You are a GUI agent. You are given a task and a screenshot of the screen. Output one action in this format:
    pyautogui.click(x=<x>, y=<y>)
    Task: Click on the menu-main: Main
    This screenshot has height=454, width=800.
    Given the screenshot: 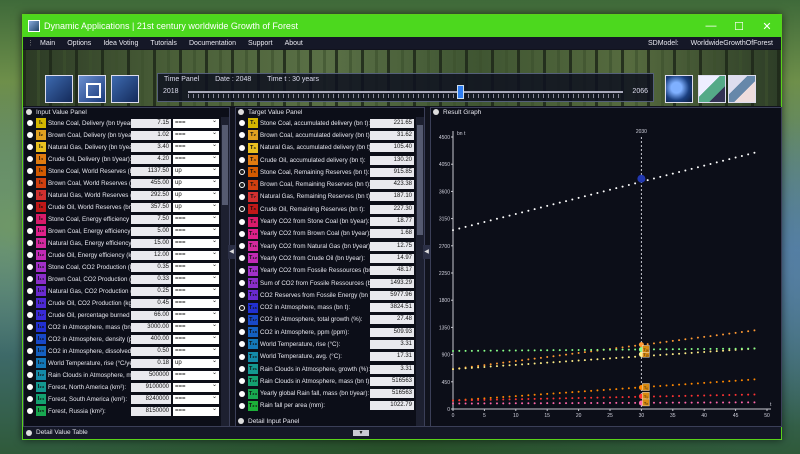 What is the action you would take?
    pyautogui.click(x=47, y=43)
    